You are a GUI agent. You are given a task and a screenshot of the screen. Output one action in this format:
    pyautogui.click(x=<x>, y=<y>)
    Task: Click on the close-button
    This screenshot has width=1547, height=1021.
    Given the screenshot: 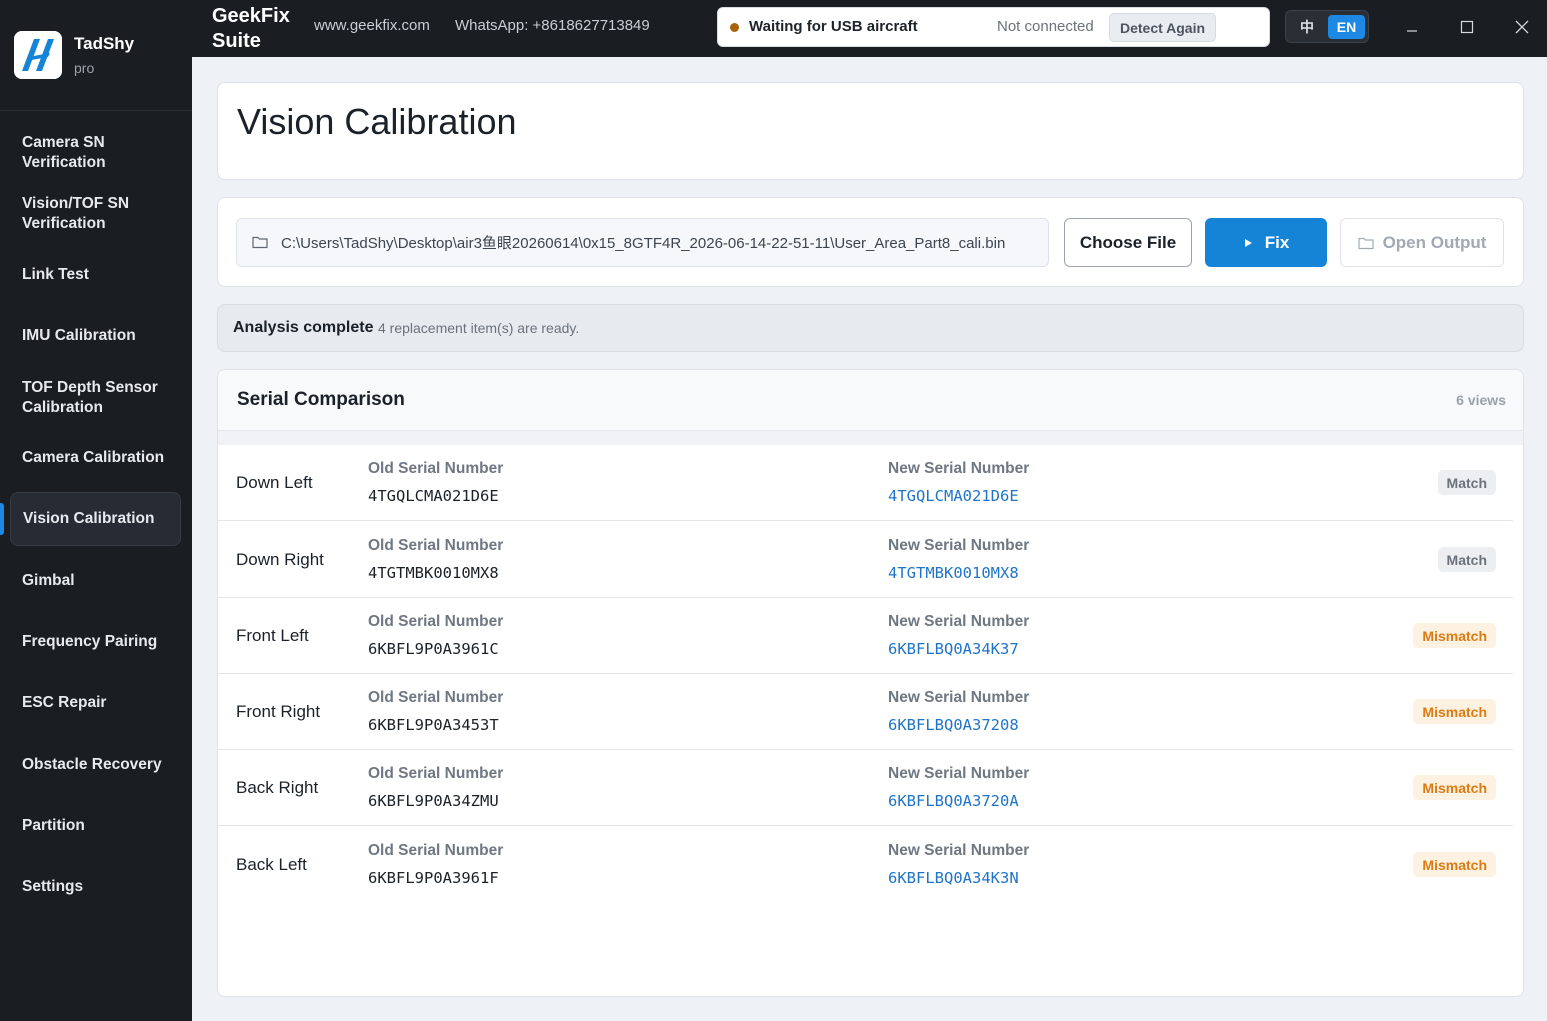 What is the action you would take?
    pyautogui.click(x=1522, y=27)
    